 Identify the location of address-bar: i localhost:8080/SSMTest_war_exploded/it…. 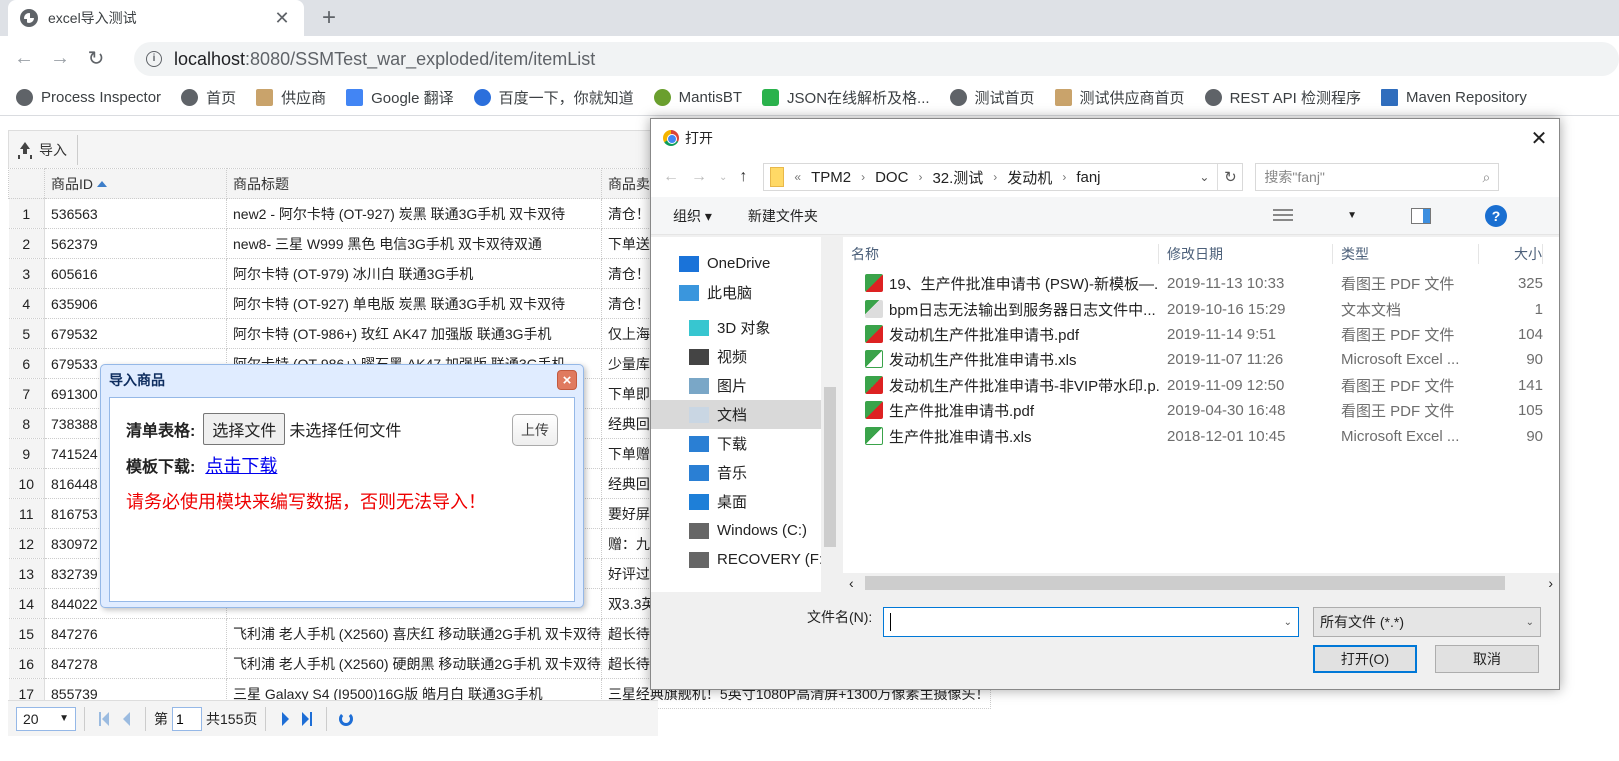
(876, 59).